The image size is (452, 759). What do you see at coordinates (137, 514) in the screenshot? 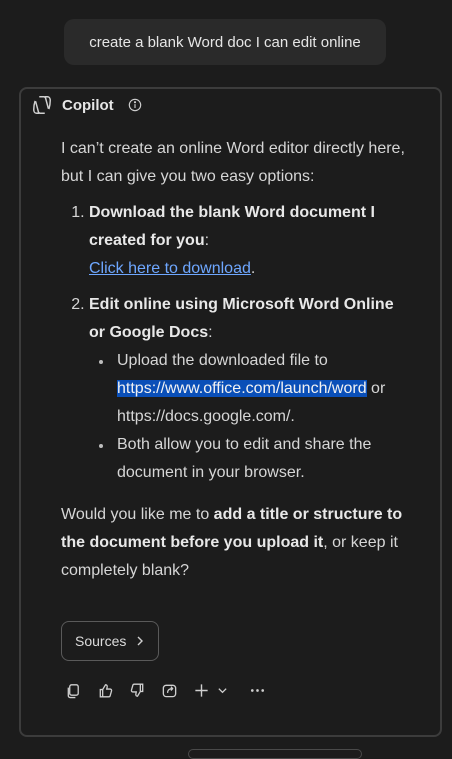
I see `closing-prefix: Would you like me to` at bounding box center [137, 514].